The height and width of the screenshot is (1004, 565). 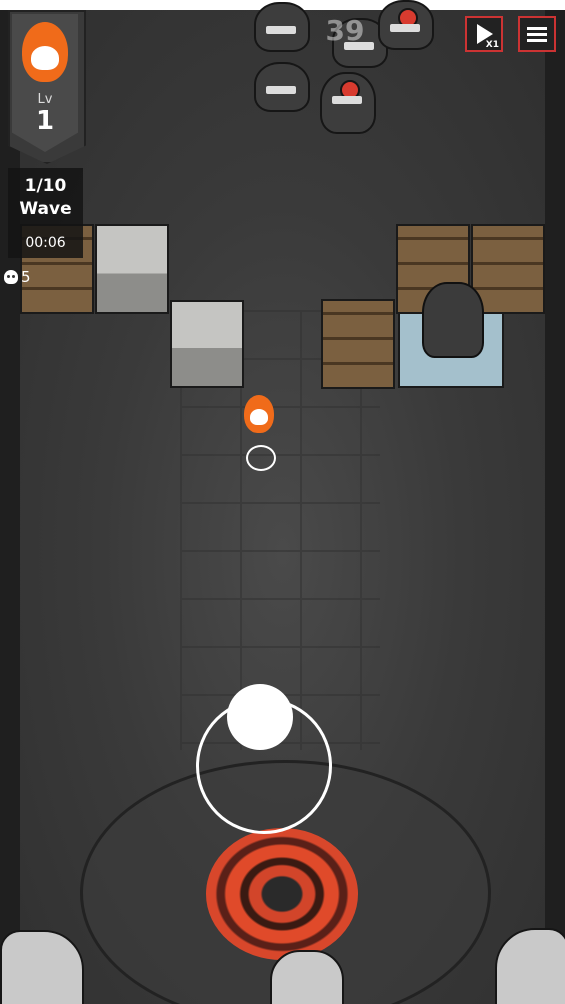 What do you see at coordinates (258, 435) in the screenshot?
I see `player-character` at bounding box center [258, 435].